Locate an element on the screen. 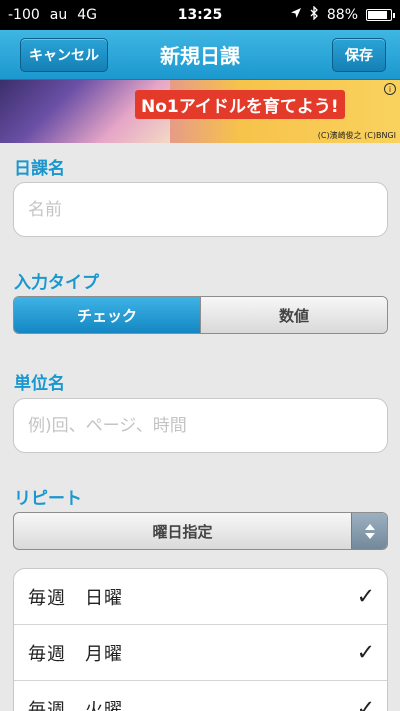 This screenshot has height=711, width=400. page-title: 新規日課 is located at coordinates (200, 56).